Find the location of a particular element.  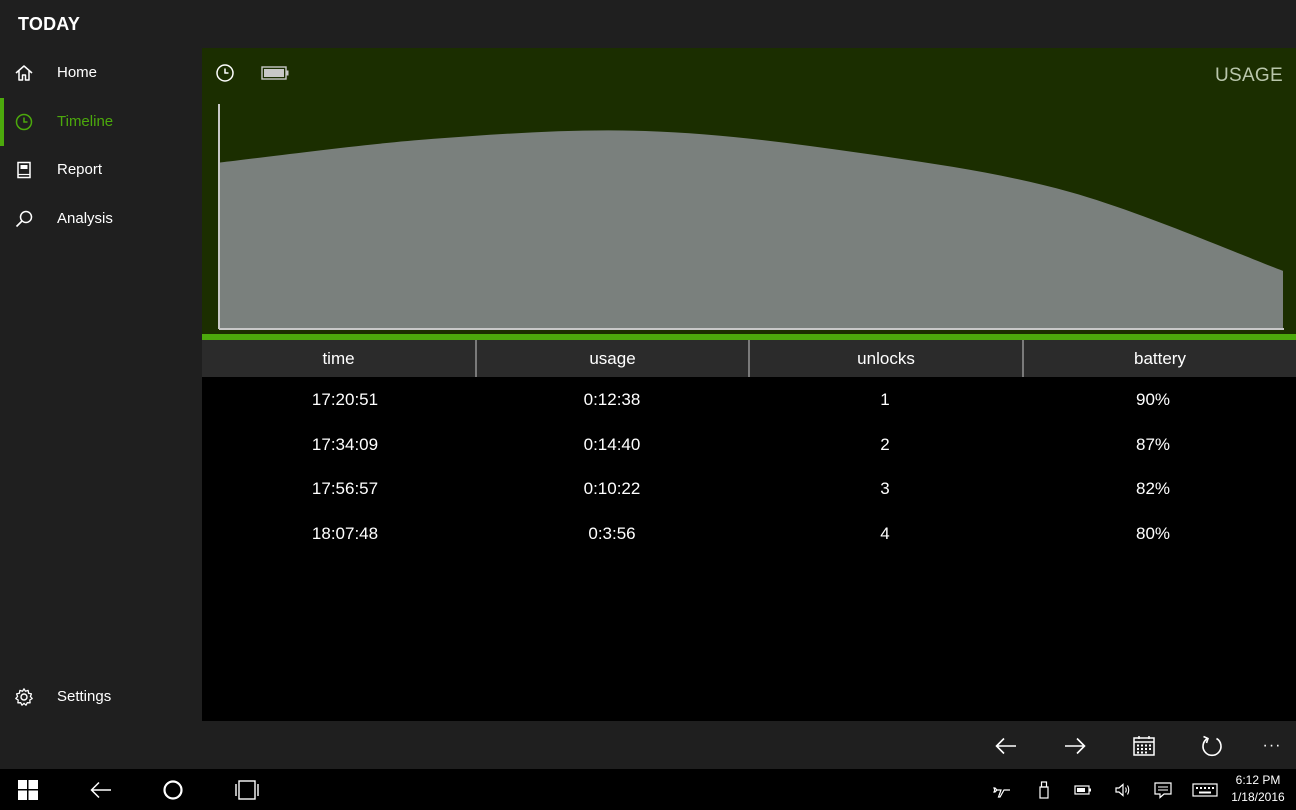

next-day-button is located at coordinates (1075, 746).